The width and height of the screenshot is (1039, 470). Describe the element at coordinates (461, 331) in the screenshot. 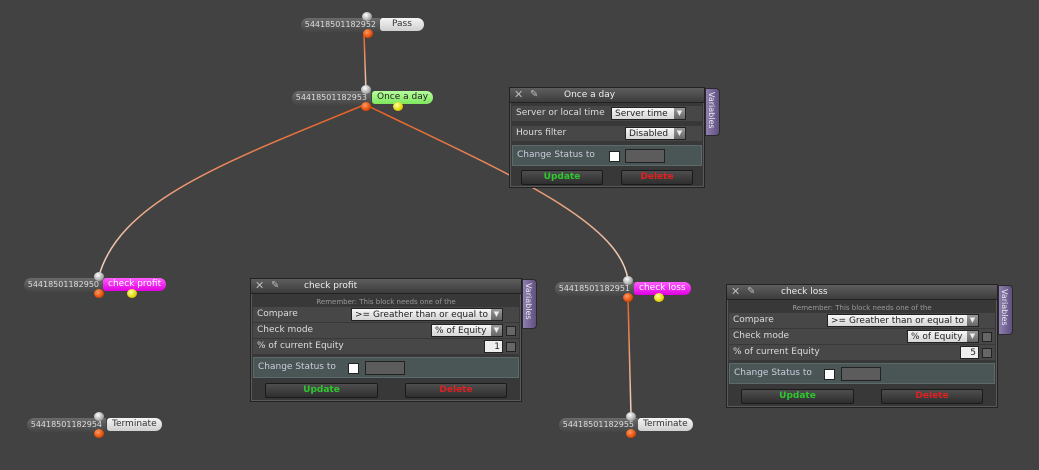

I see `check-mode-value: % of Equity` at that location.